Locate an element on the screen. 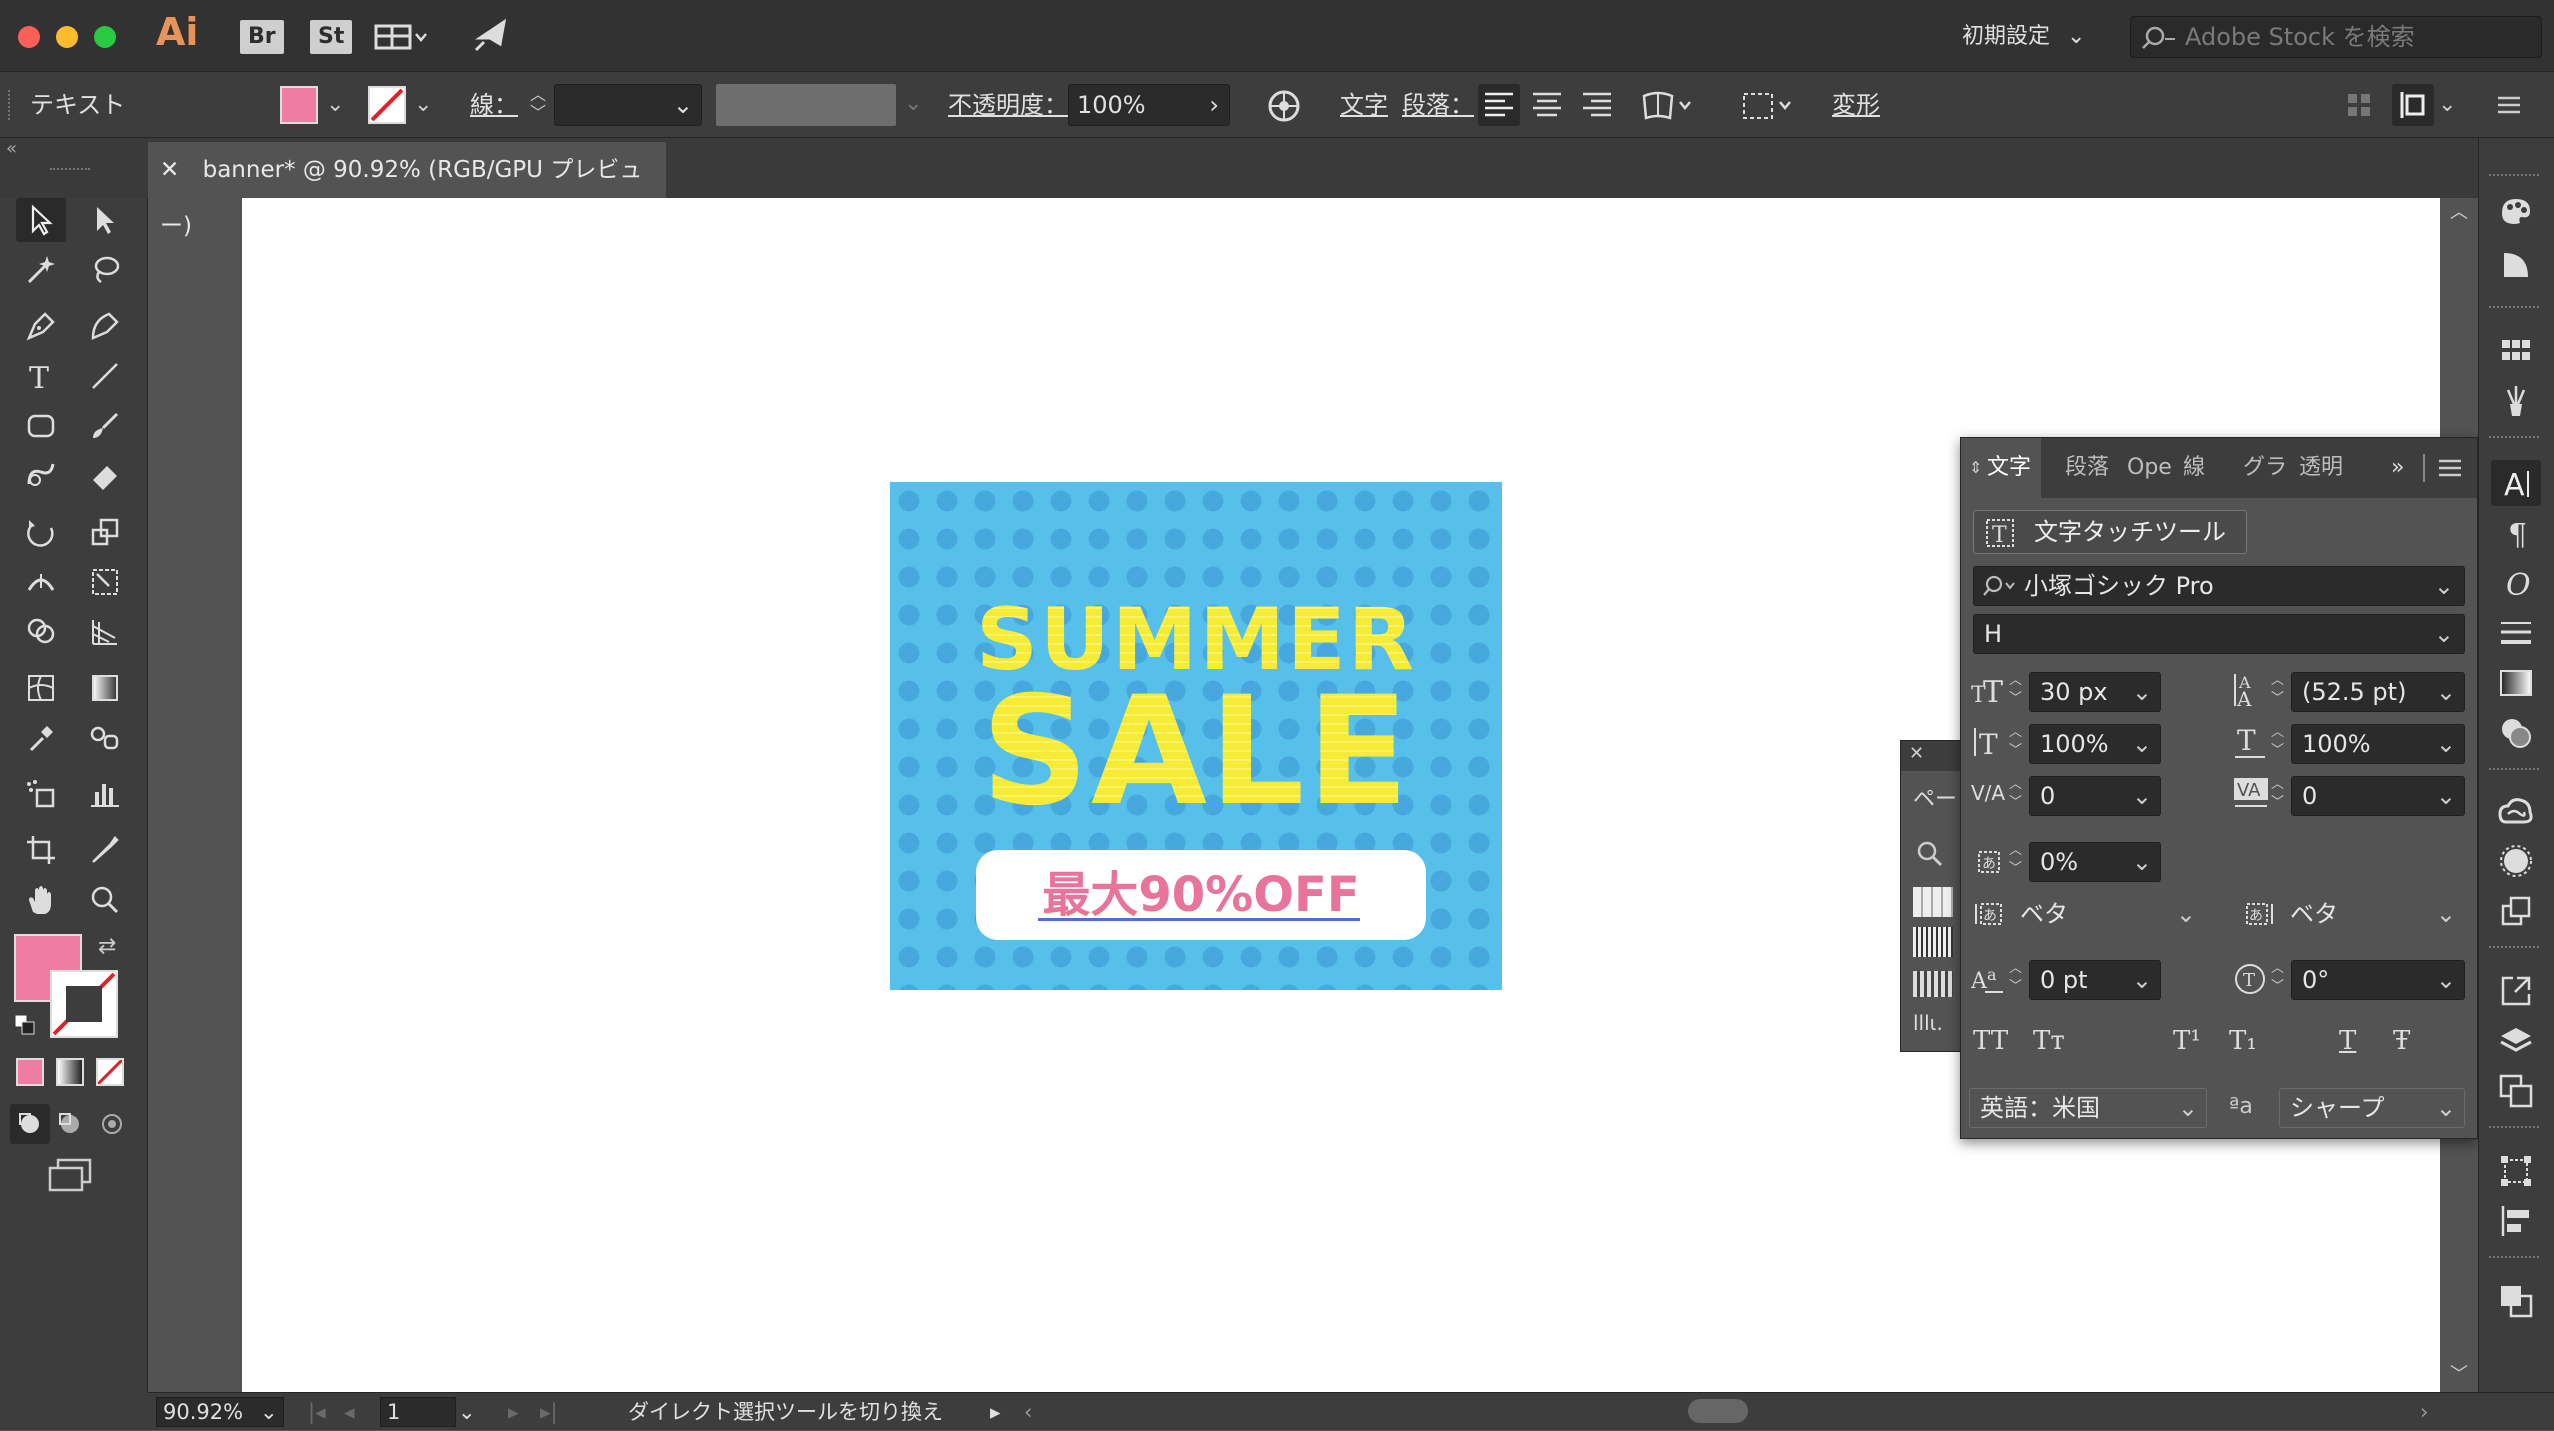  strikethrough-button: Ŧ is located at coordinates (2401, 1041).